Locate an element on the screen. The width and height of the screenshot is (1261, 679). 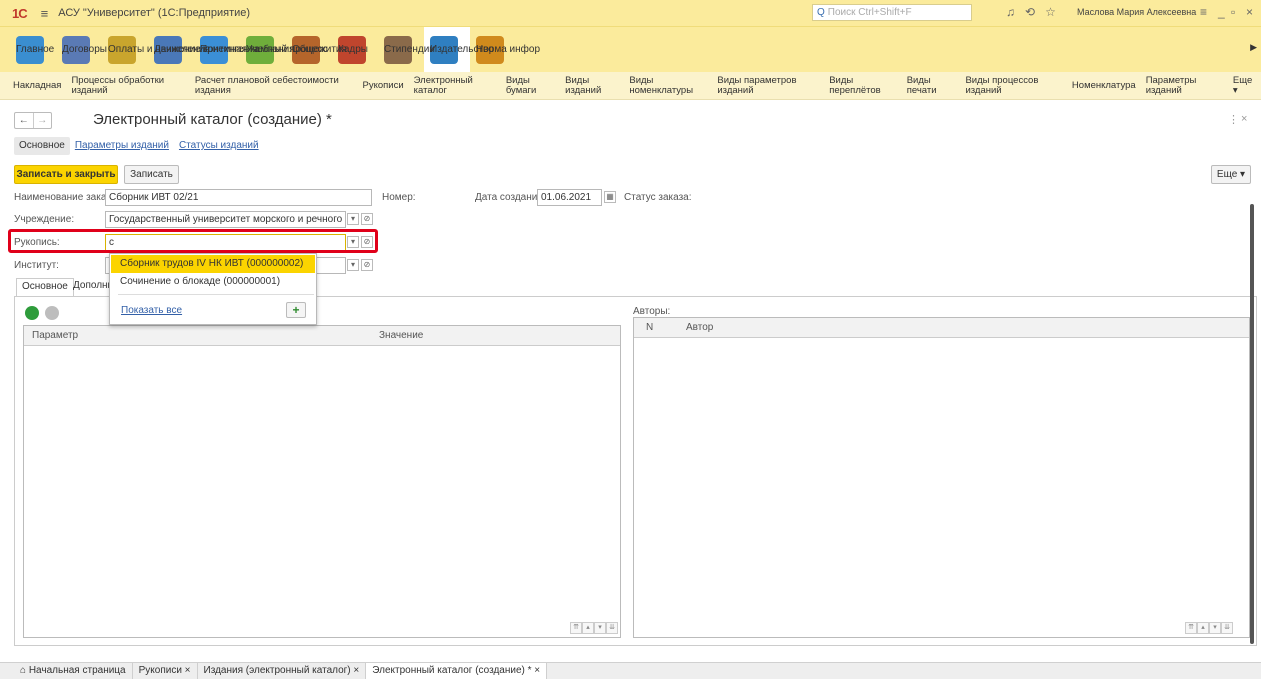
dropdown-option: Сборник трудов IV НК ИВТ (000000002) is located at coordinates (213, 264).